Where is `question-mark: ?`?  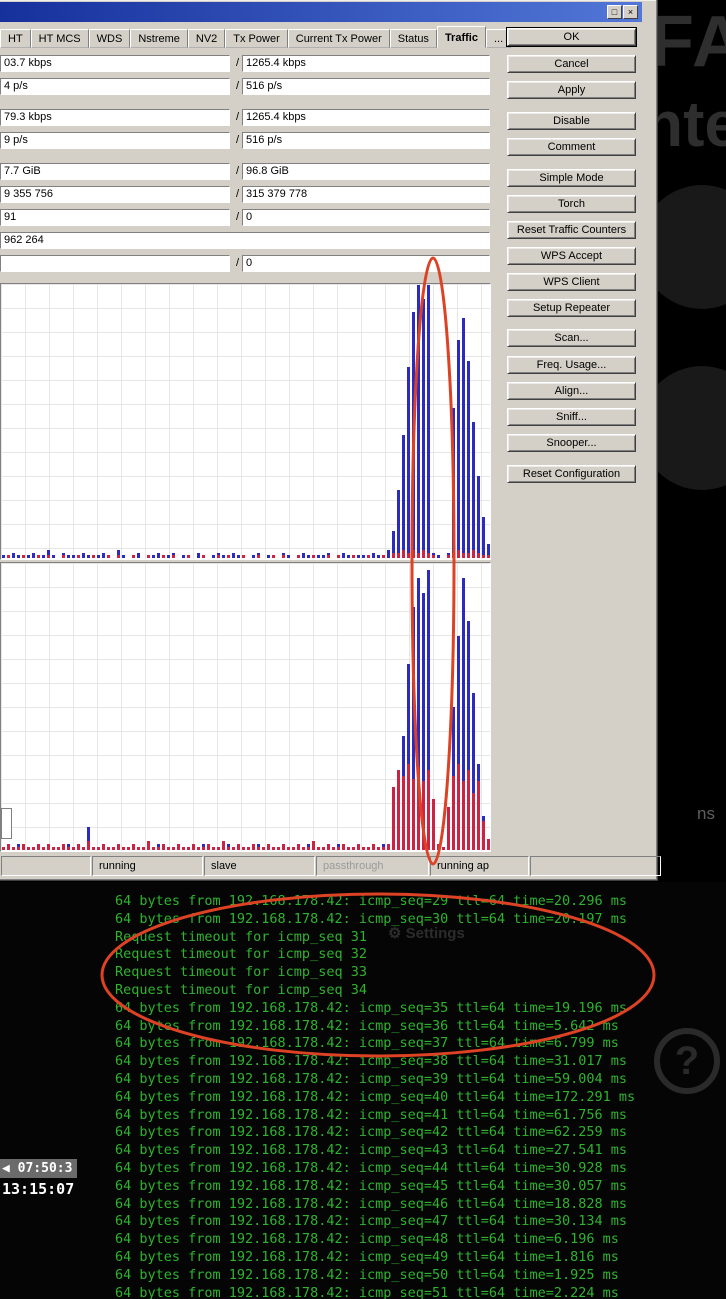 question-mark: ? is located at coordinates (687, 1060).